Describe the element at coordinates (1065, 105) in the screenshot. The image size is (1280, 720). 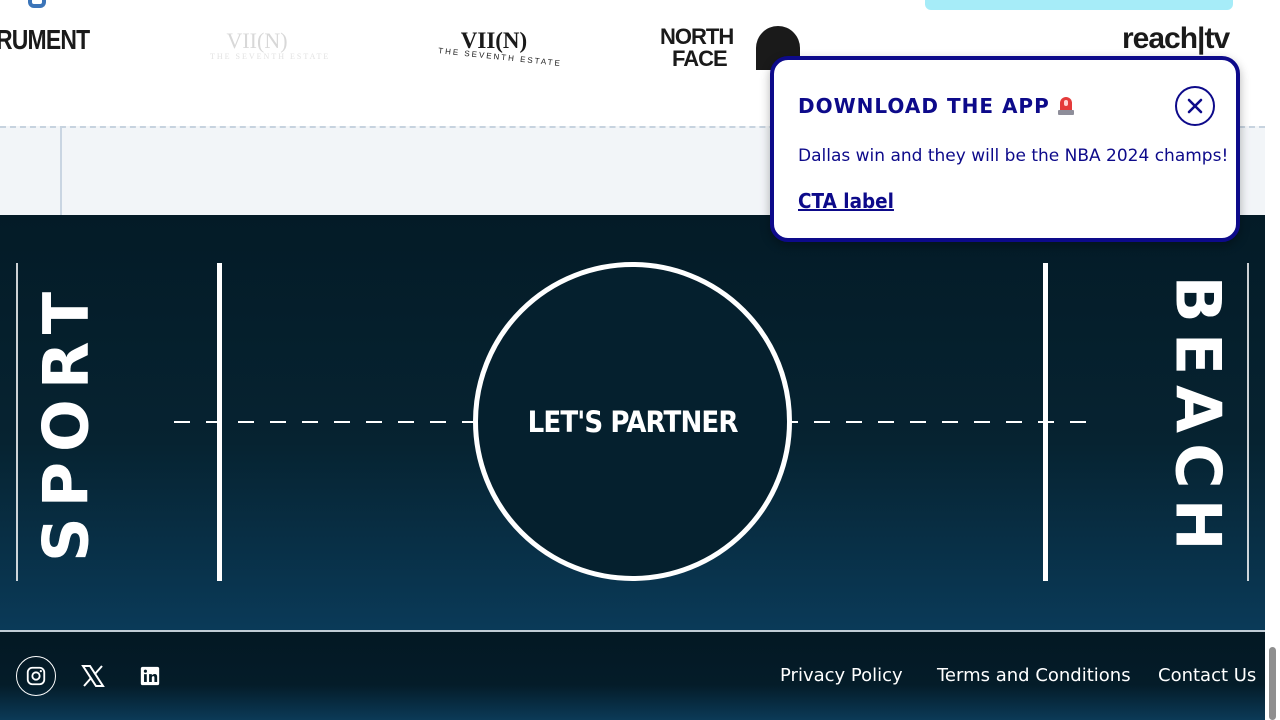
I see `siren-icon` at that location.